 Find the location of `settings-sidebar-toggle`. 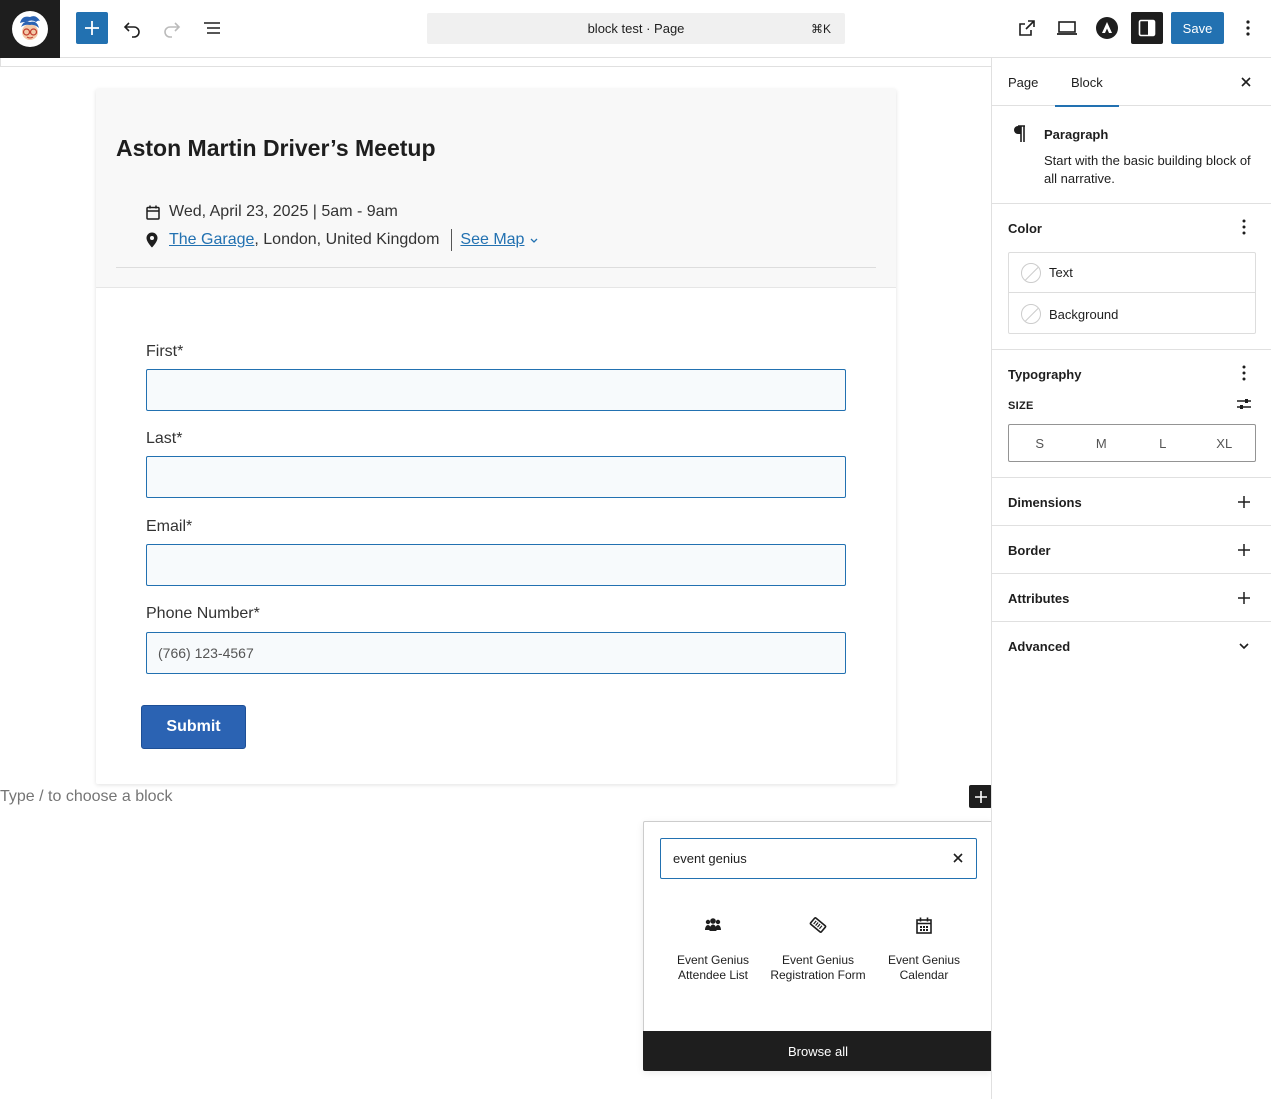

settings-sidebar-toggle is located at coordinates (1147, 28).